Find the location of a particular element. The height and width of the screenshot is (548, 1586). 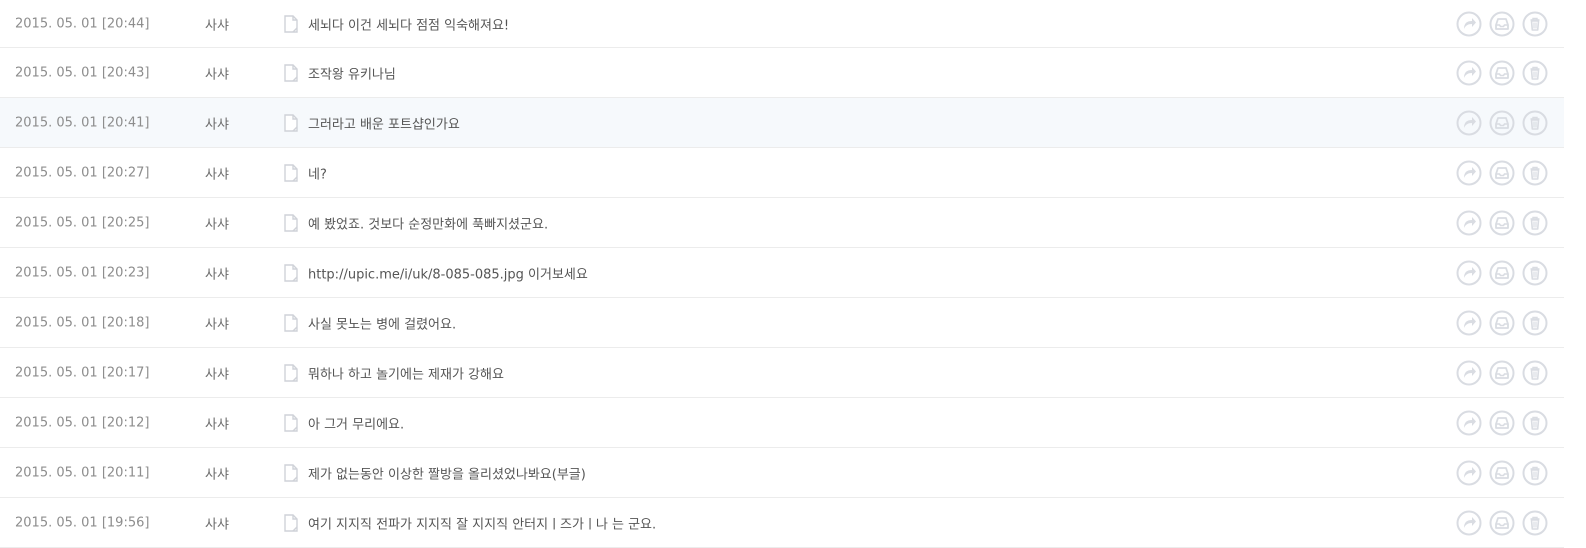

message-text: http://upic.me/i/uk/8-085-085.jpg 이거보세요 is located at coordinates (448, 274).